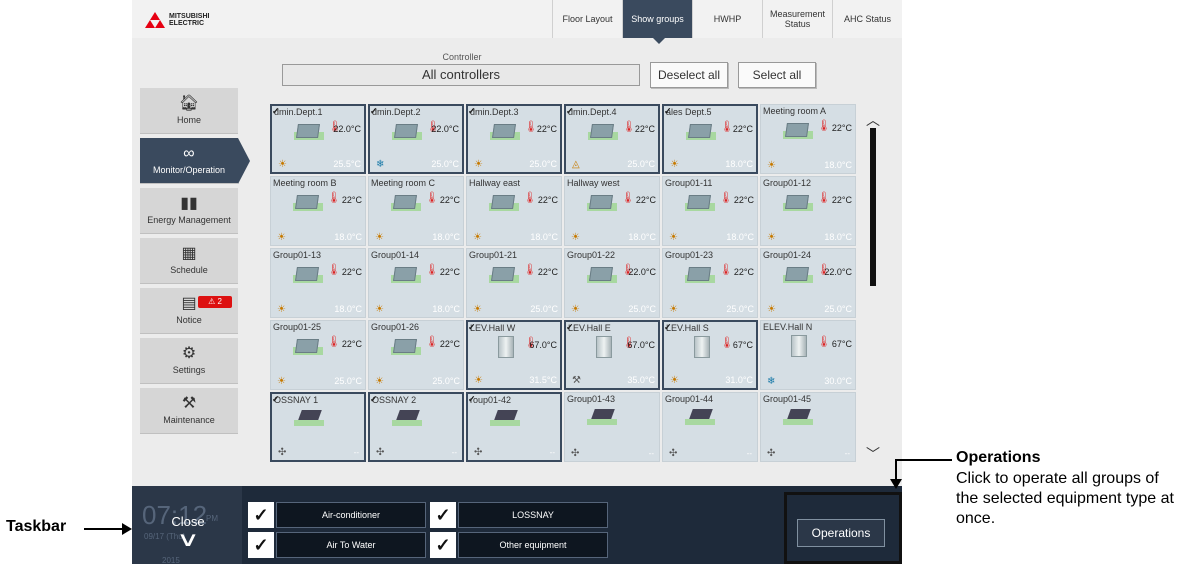 The width and height of the screenshot is (1183, 564). Describe the element at coordinates (189, 403) in the screenshot. I see `tools-icon: ⚒` at that location.